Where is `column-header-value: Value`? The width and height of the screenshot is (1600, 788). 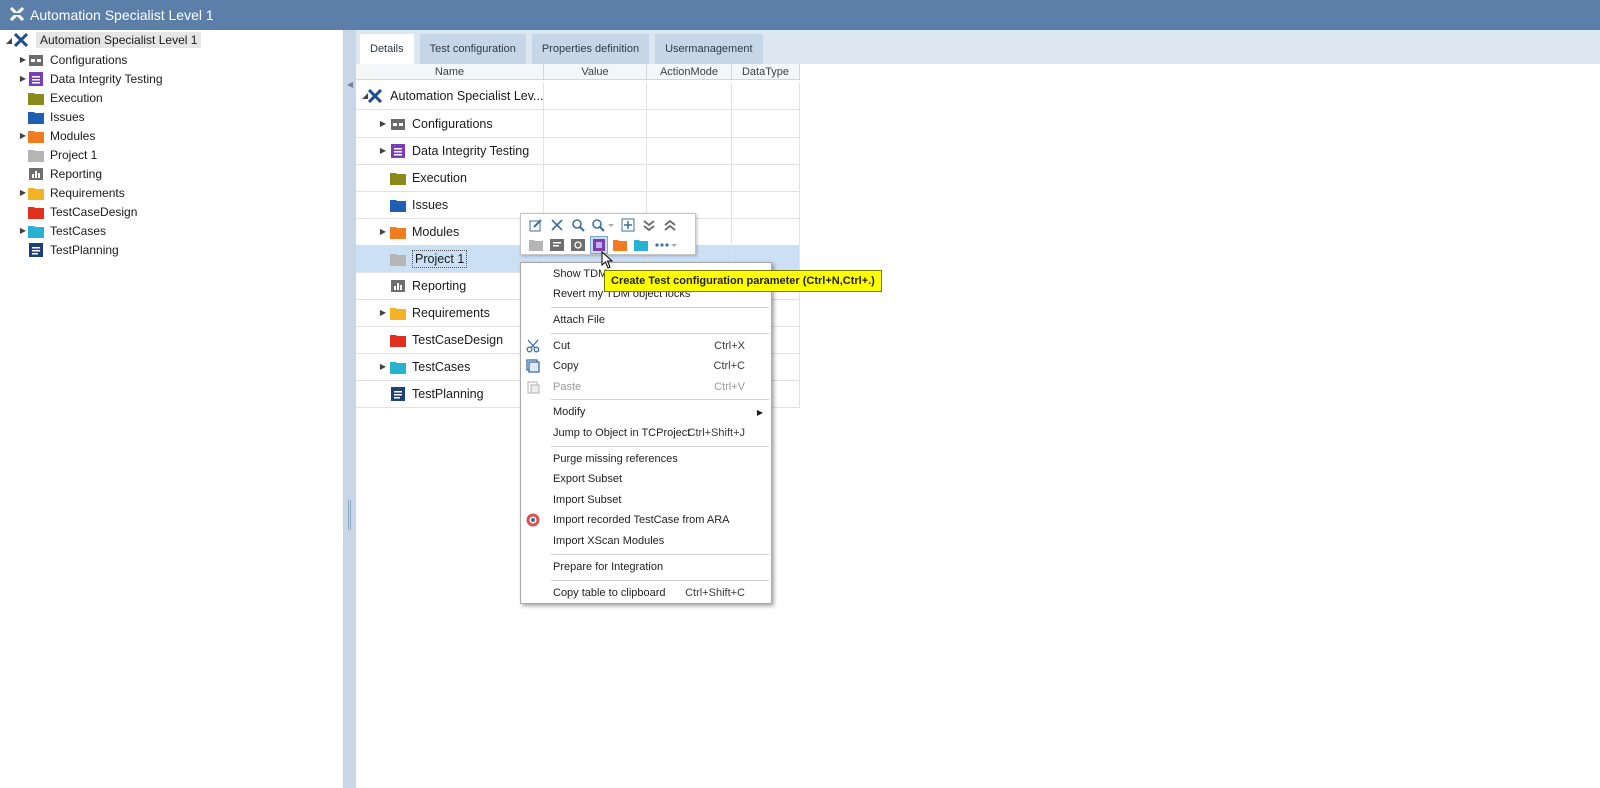 column-header-value: Value is located at coordinates (595, 72).